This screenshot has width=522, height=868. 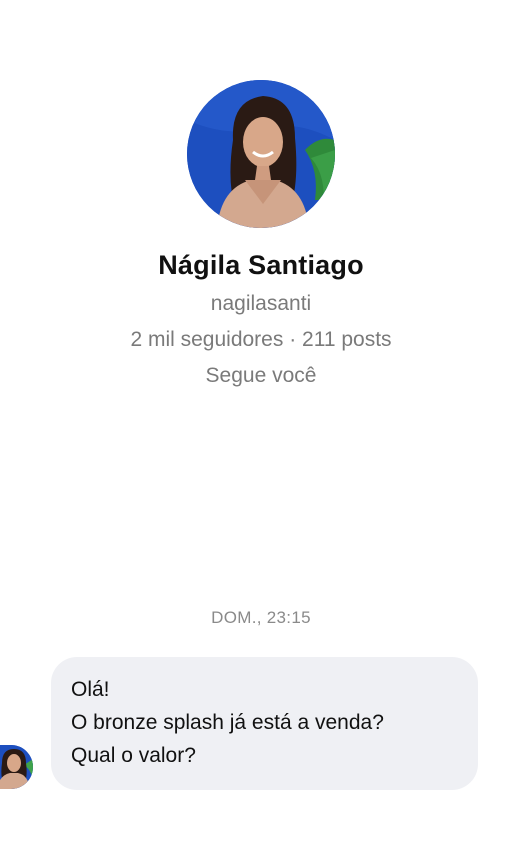 I want to click on profile-display-name: Nágila Santiago, so click(x=261, y=265).